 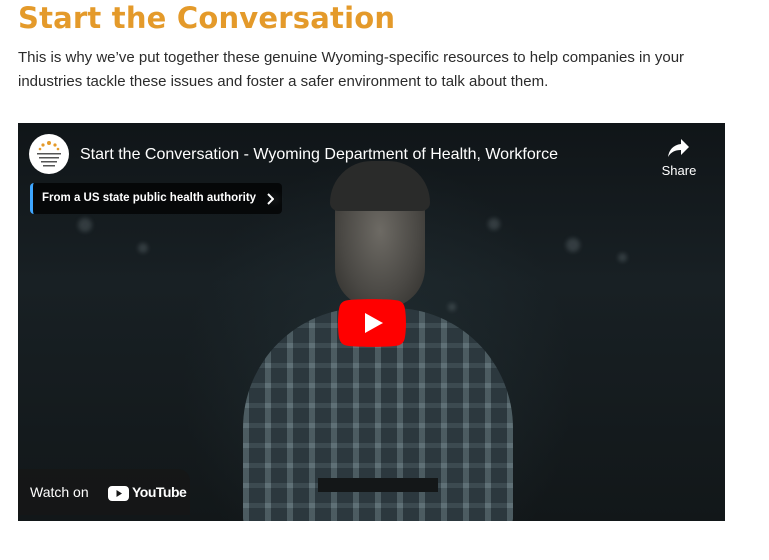 What do you see at coordinates (270, 201) in the screenshot?
I see `chevron-right-icon` at bounding box center [270, 201].